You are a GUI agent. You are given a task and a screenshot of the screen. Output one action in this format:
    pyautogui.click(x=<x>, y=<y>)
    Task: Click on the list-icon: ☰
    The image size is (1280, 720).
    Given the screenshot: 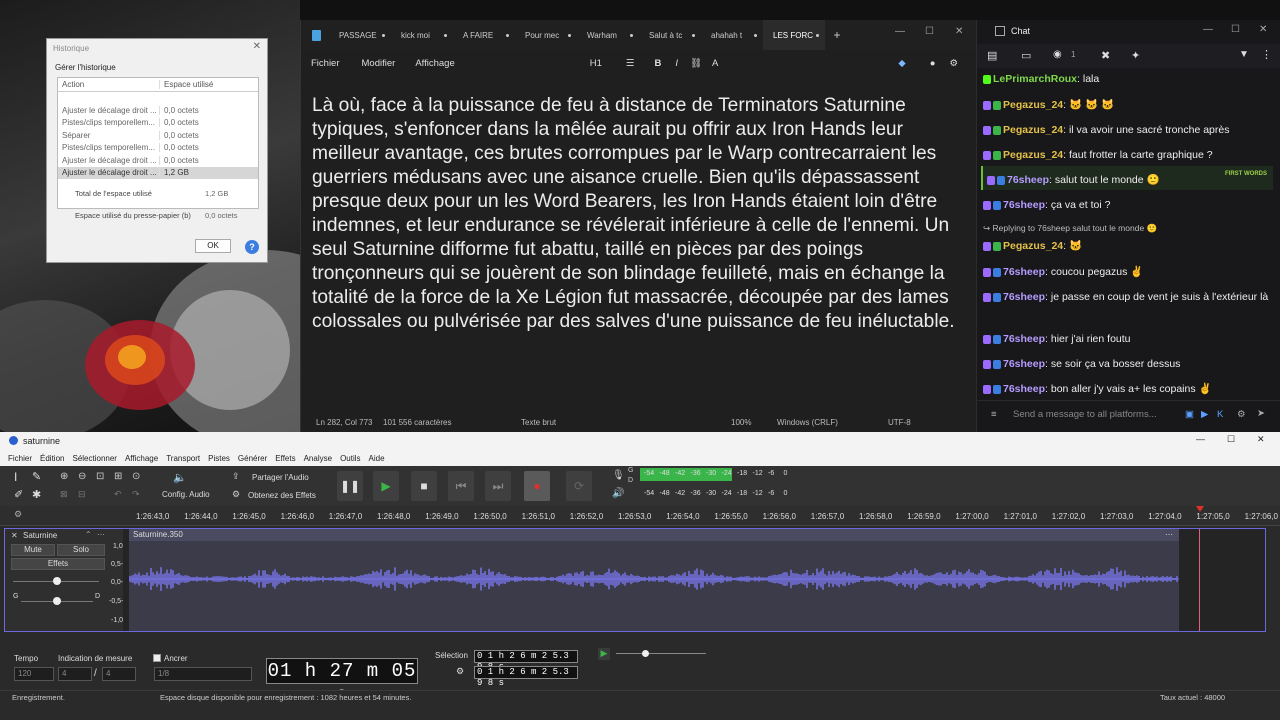 What is the action you would take?
    pyautogui.click(x=630, y=63)
    